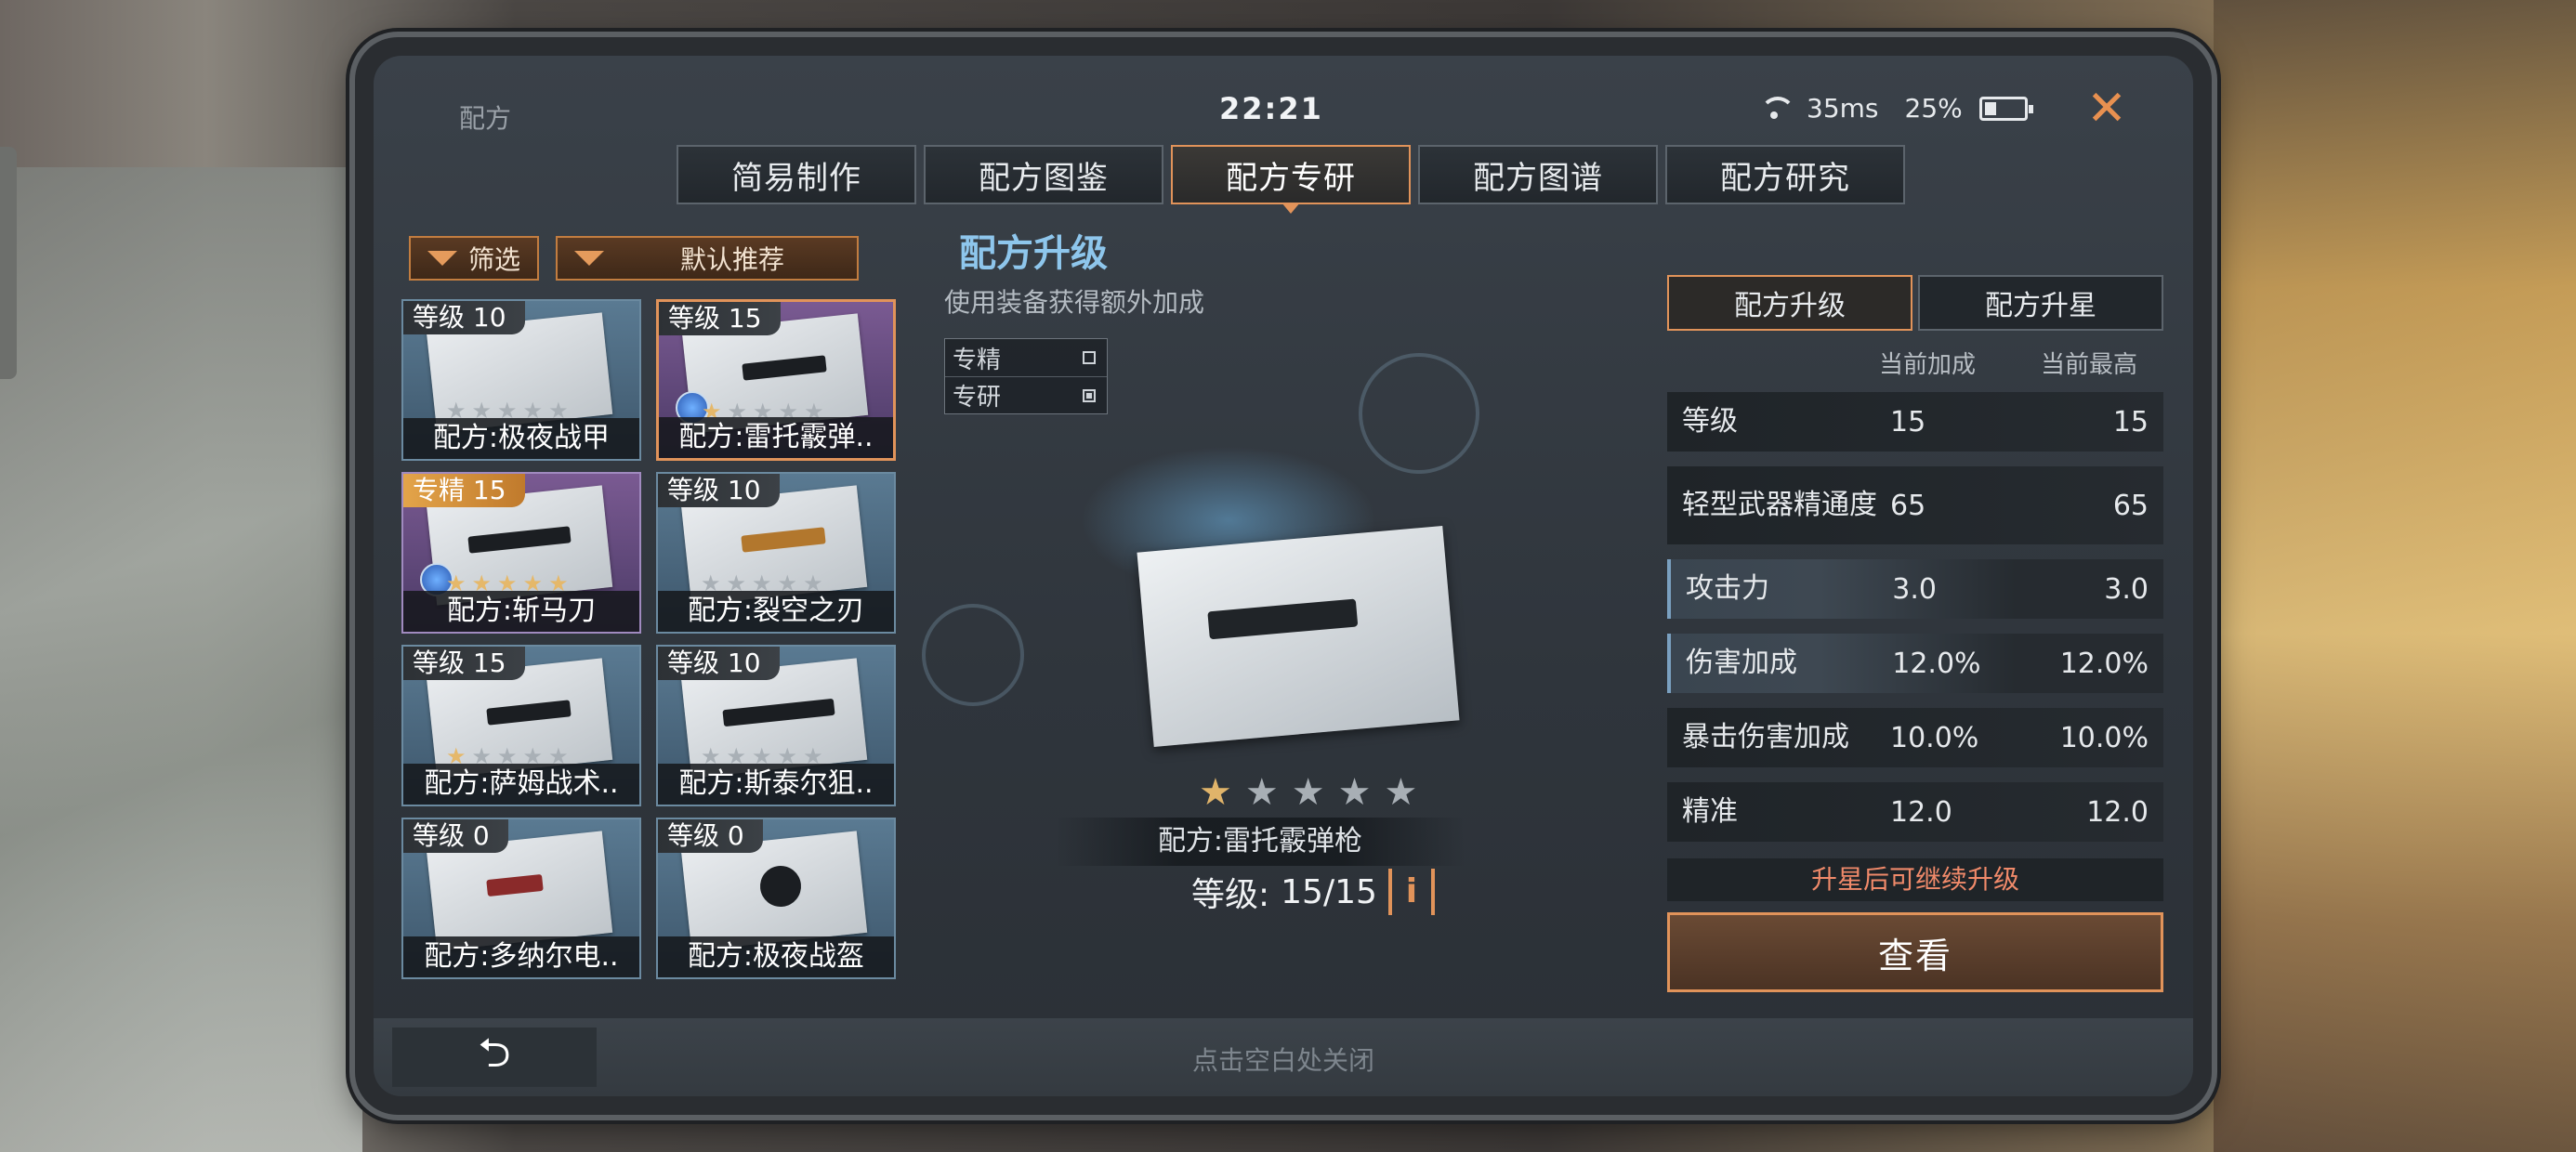 The height and width of the screenshot is (1152, 2576). Describe the element at coordinates (1785, 174) in the screenshot. I see `tab-recipe-research: 配方研究` at that location.